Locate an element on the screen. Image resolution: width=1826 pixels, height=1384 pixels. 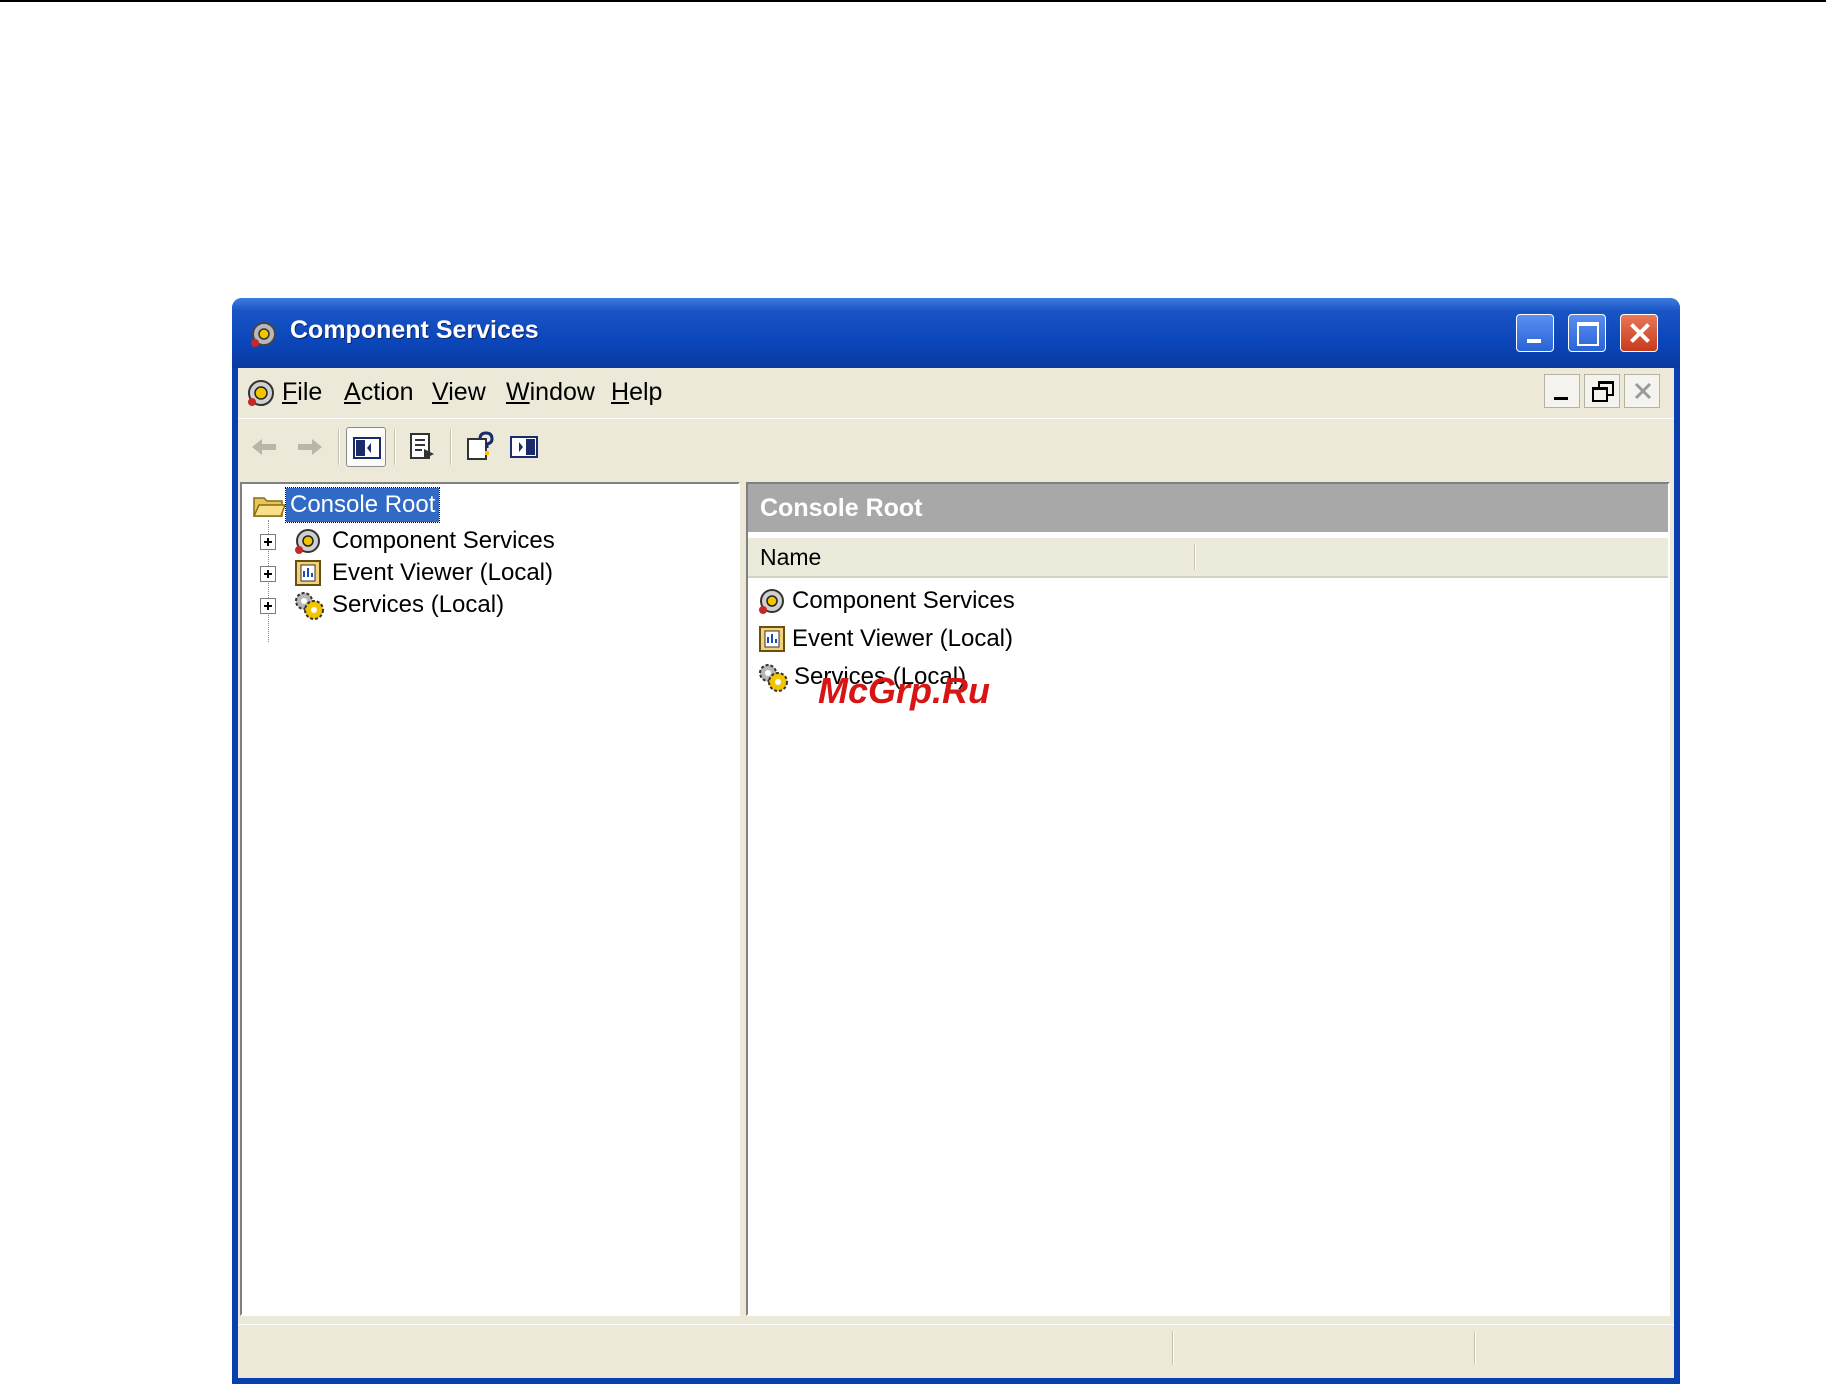
window-title: Component Services is located at coordinates (414, 330).